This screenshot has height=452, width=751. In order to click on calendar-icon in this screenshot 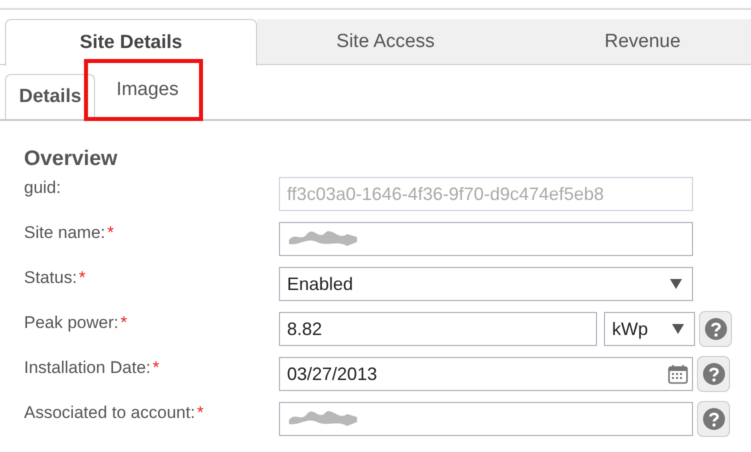, I will do `click(678, 374)`.